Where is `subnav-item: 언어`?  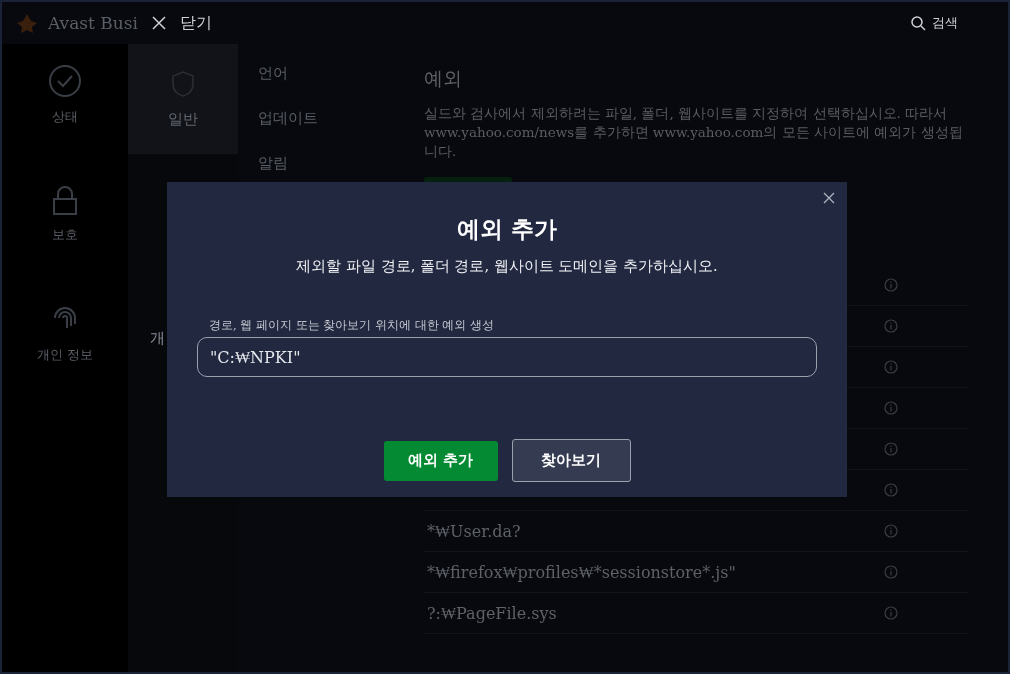
subnav-item: 언어 is located at coordinates (330, 73).